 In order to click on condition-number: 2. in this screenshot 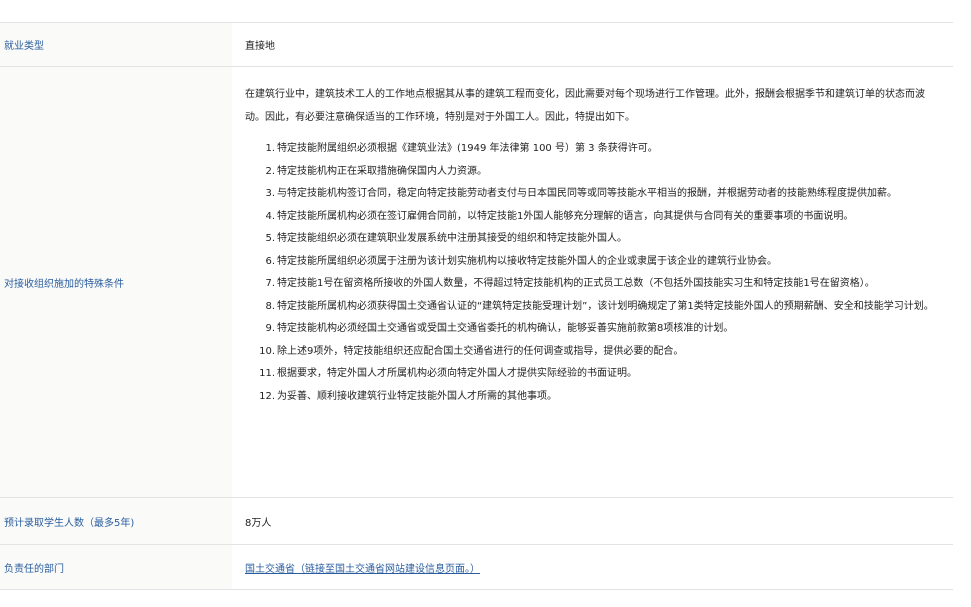, I will do `click(270, 171)`.